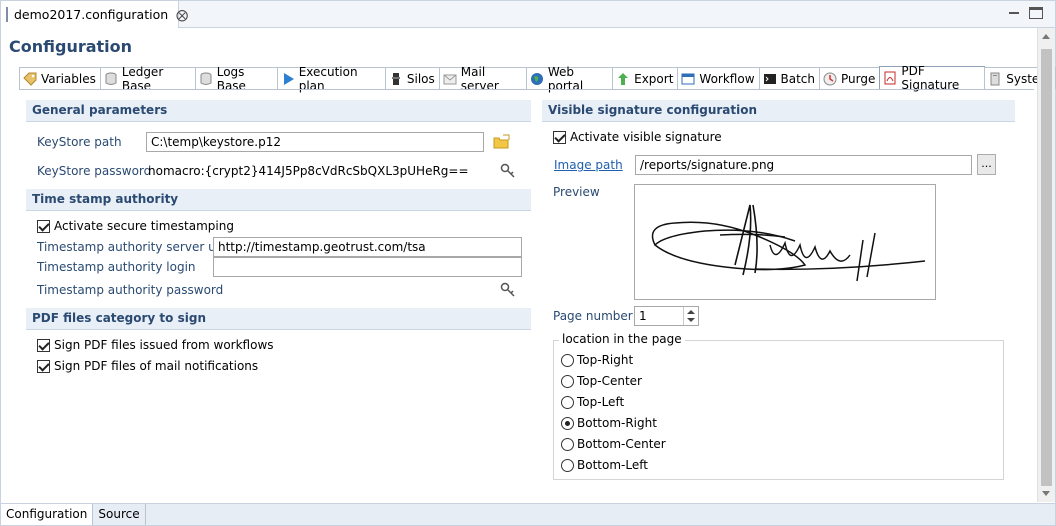 The height and width of the screenshot is (526, 1056). I want to click on tab-variables: Variables, so click(60, 78).